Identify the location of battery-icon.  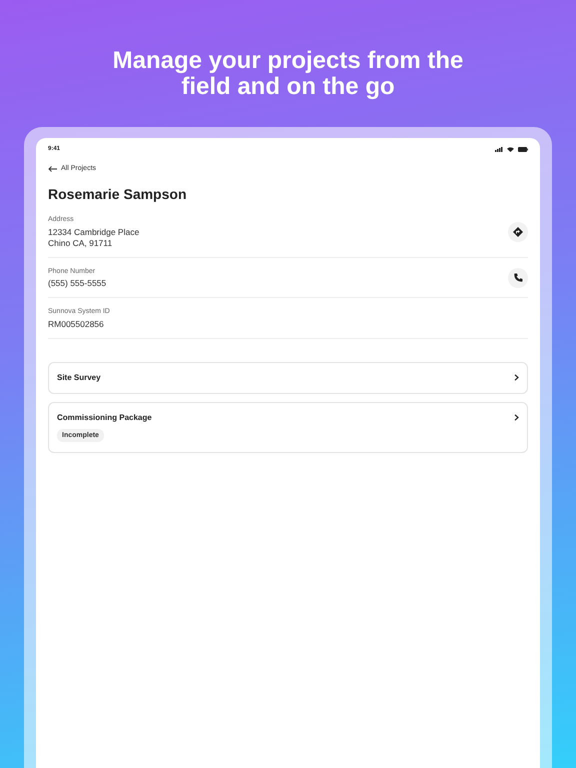
(523, 149).